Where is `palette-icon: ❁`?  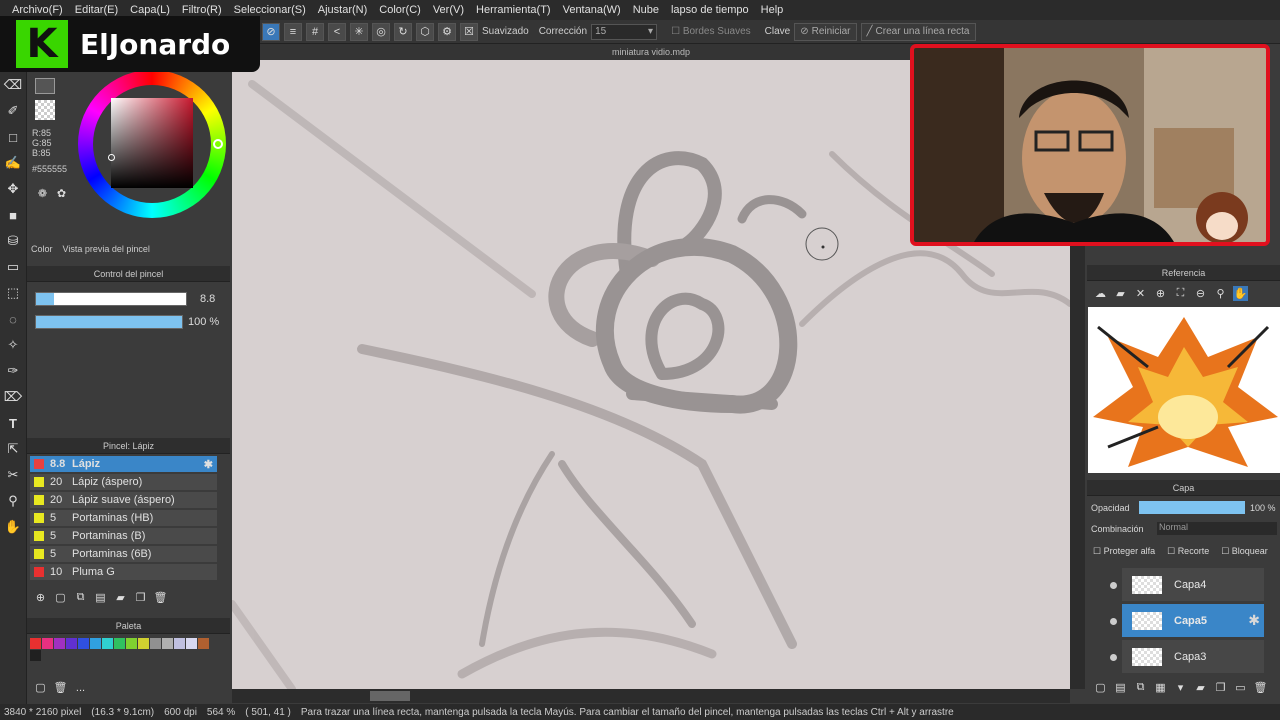
palette-icon: ❁ is located at coordinates (42, 193).